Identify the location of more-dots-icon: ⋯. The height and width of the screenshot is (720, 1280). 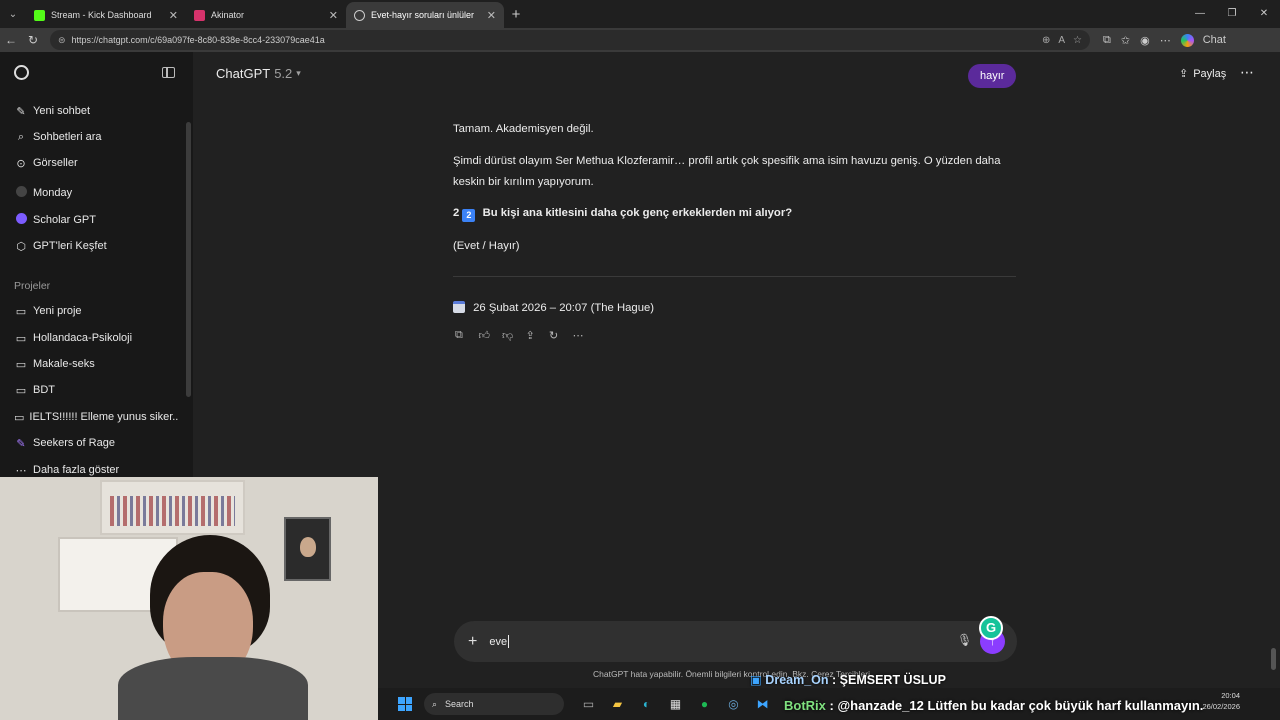
(585, 335).